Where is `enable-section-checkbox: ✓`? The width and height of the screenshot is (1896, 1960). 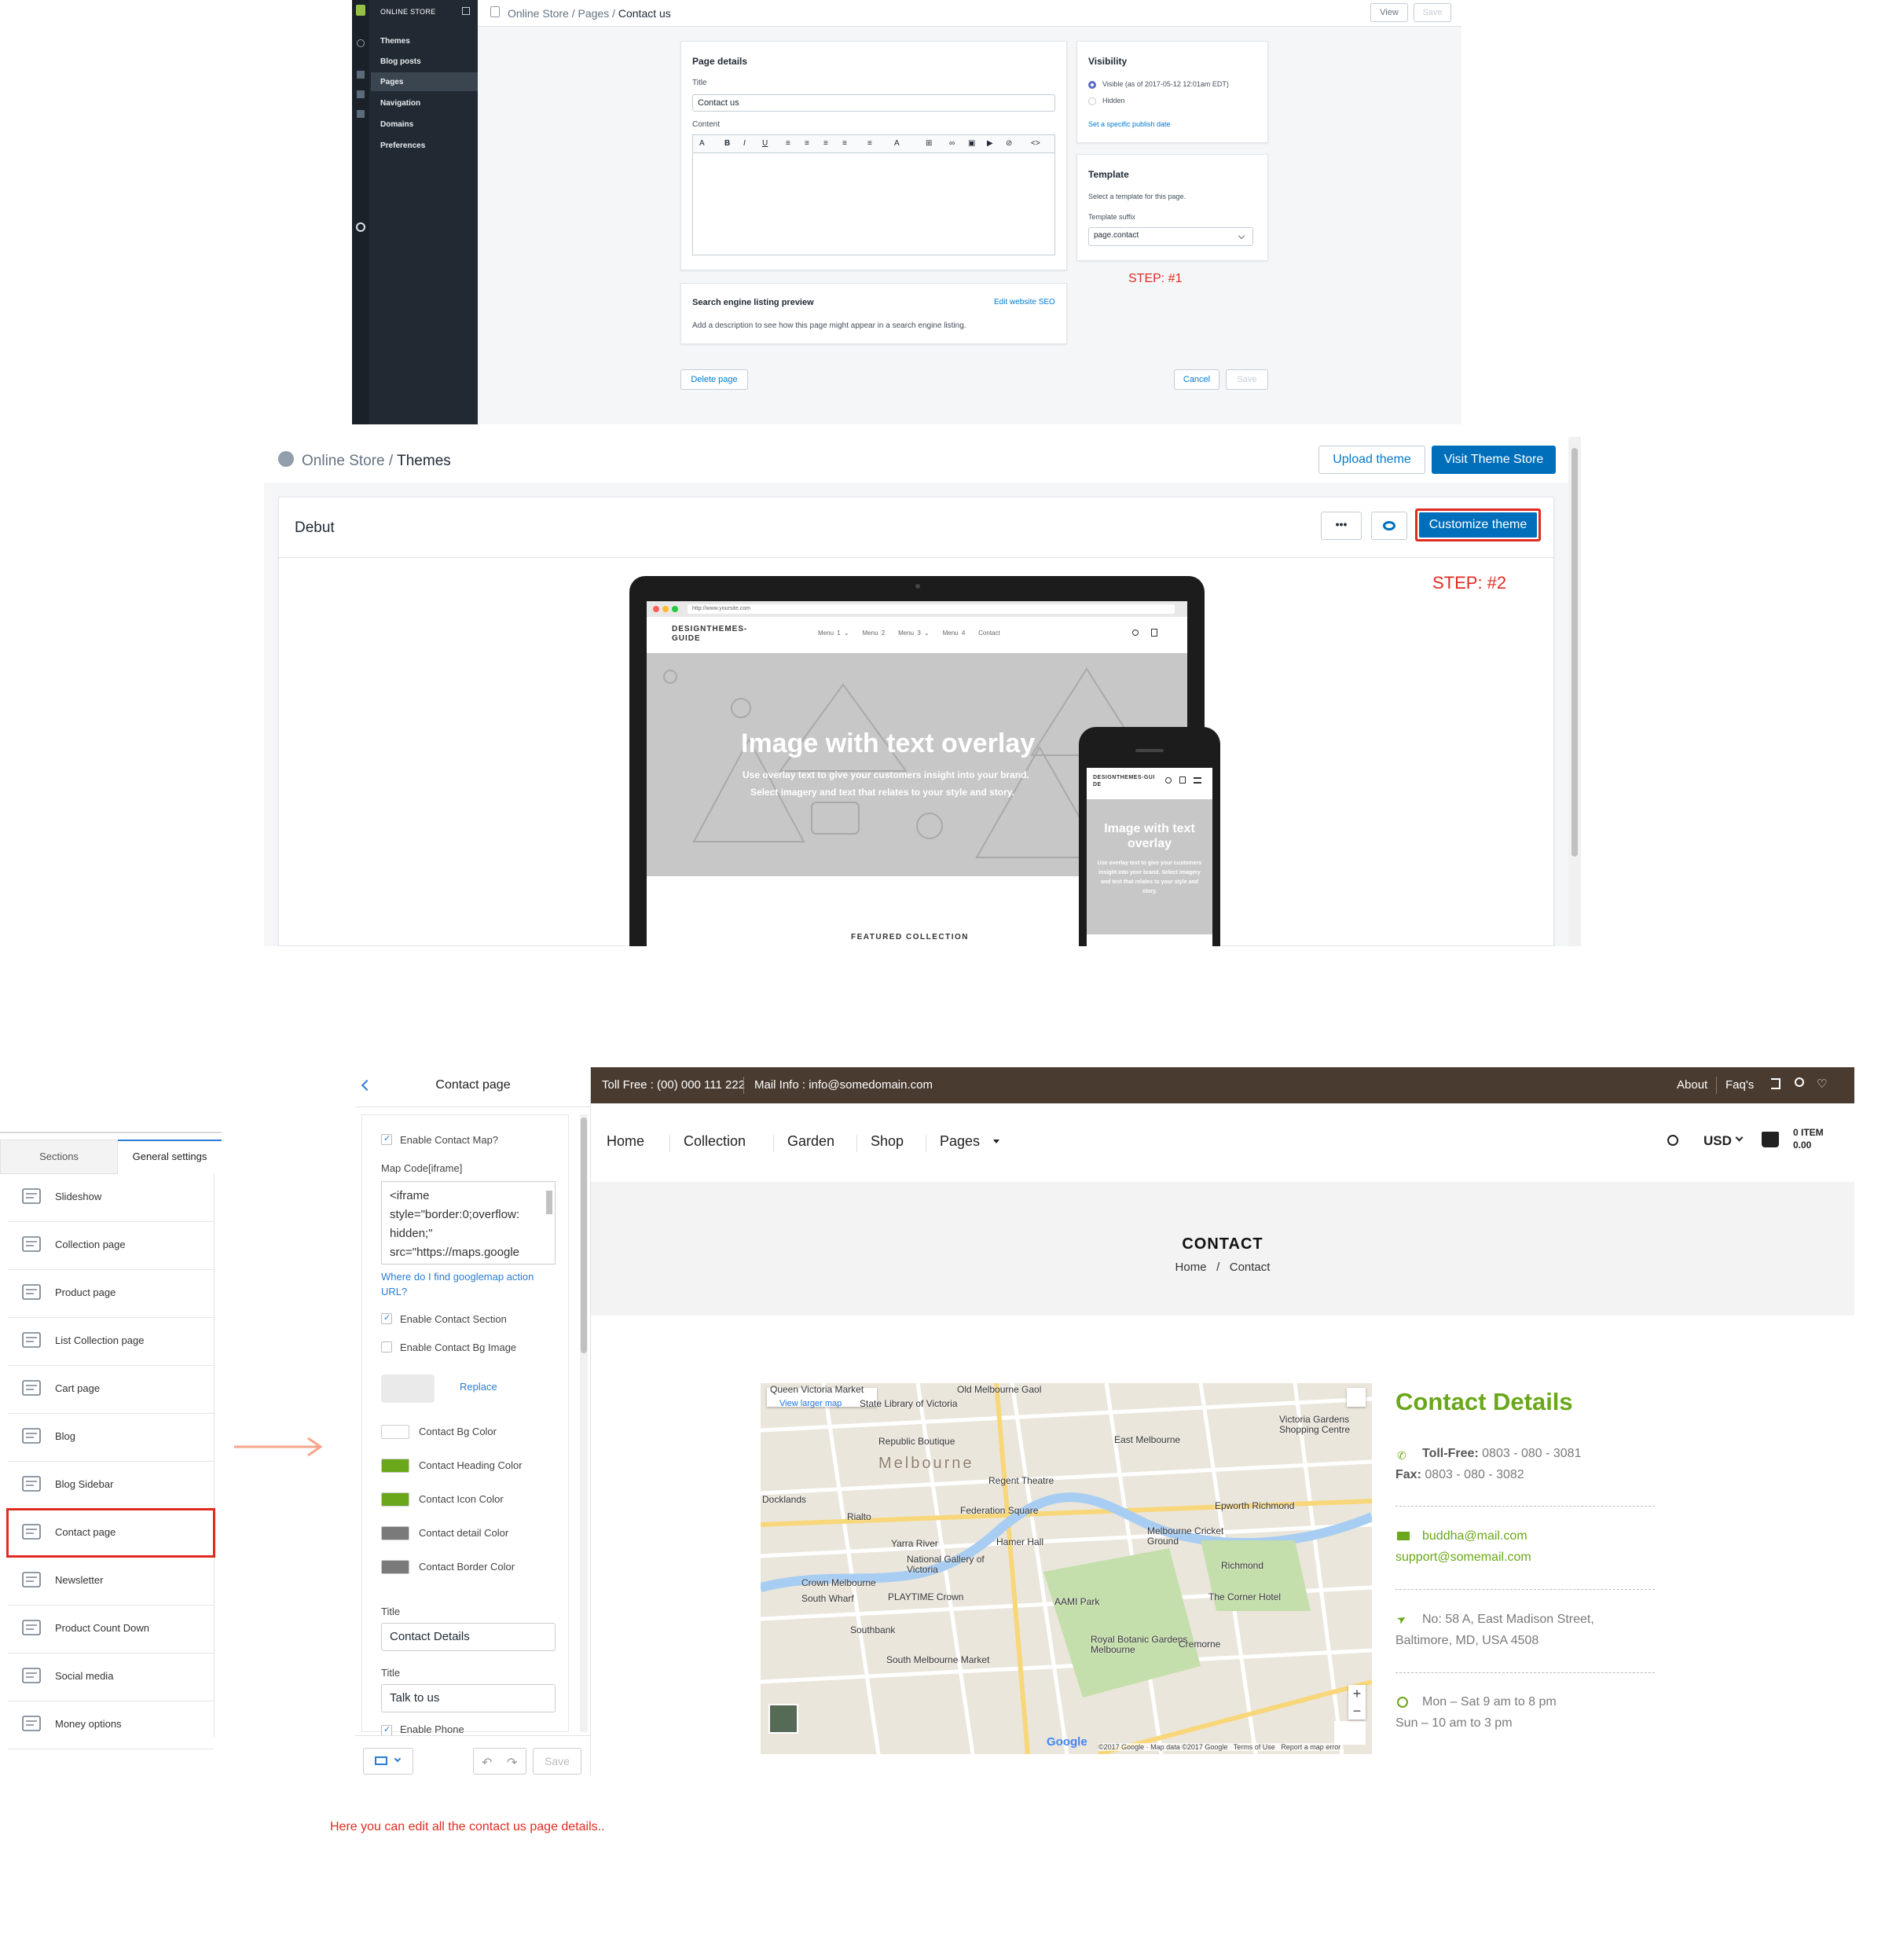 enable-section-checkbox: ✓ is located at coordinates (386, 1318).